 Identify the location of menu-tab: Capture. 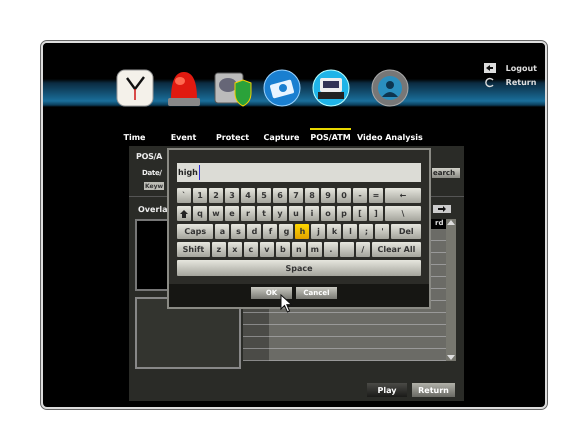
(281, 105).